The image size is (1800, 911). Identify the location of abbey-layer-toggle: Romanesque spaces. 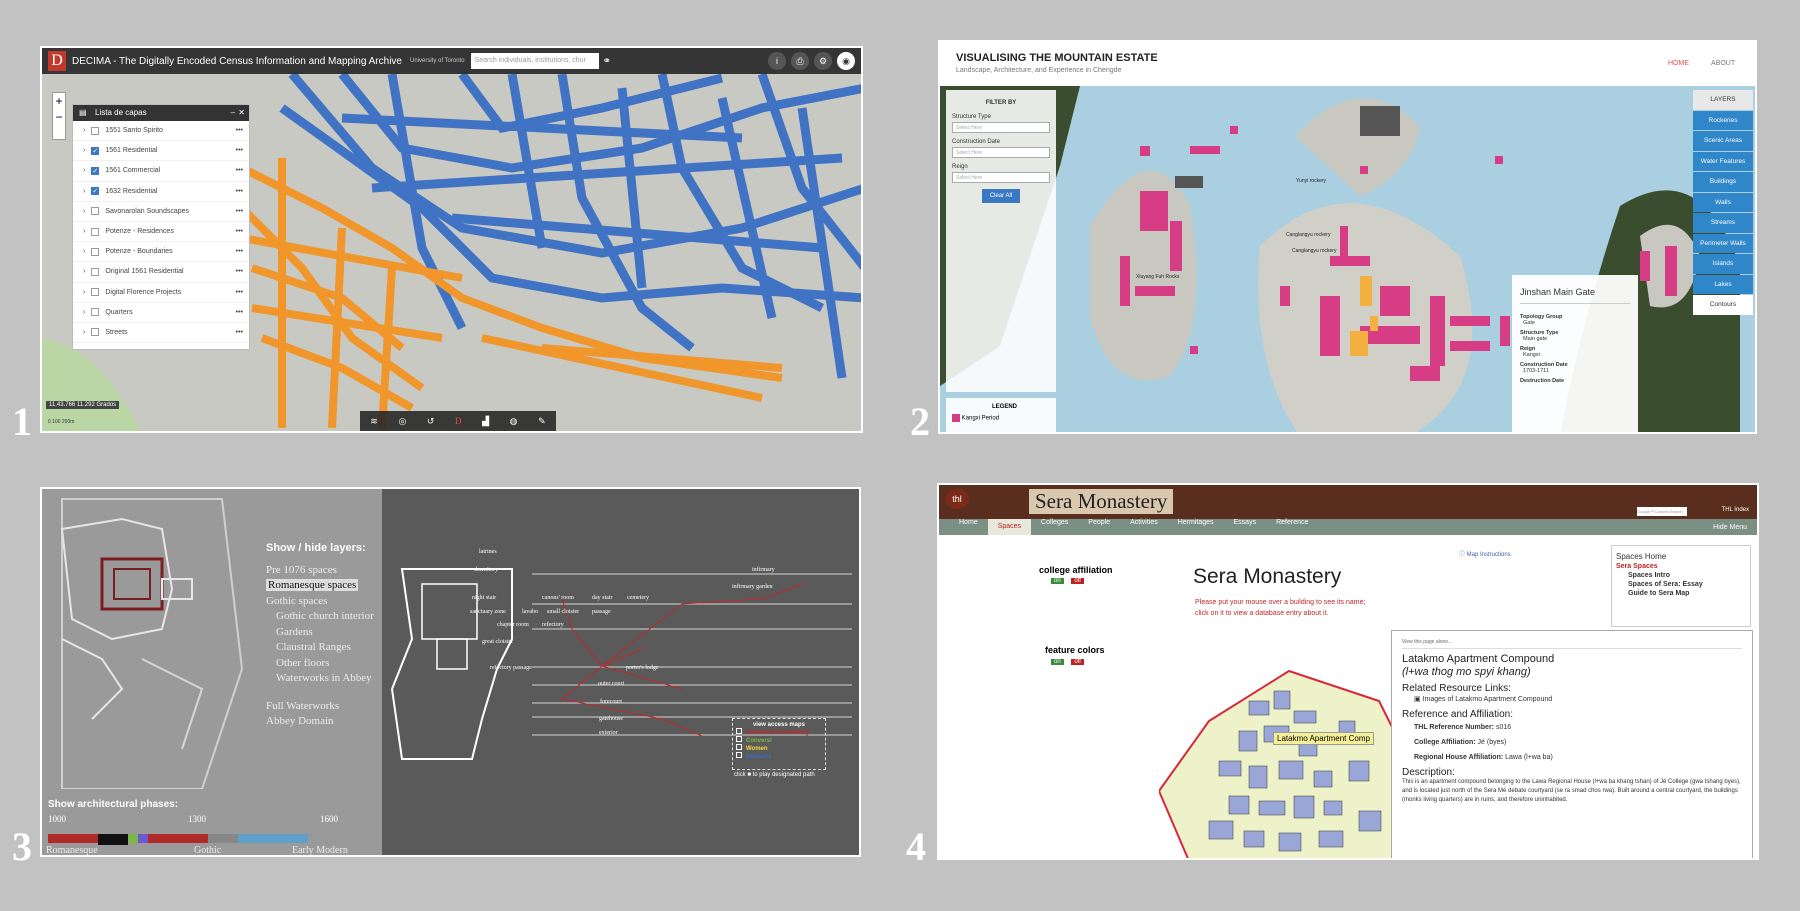
(320, 586).